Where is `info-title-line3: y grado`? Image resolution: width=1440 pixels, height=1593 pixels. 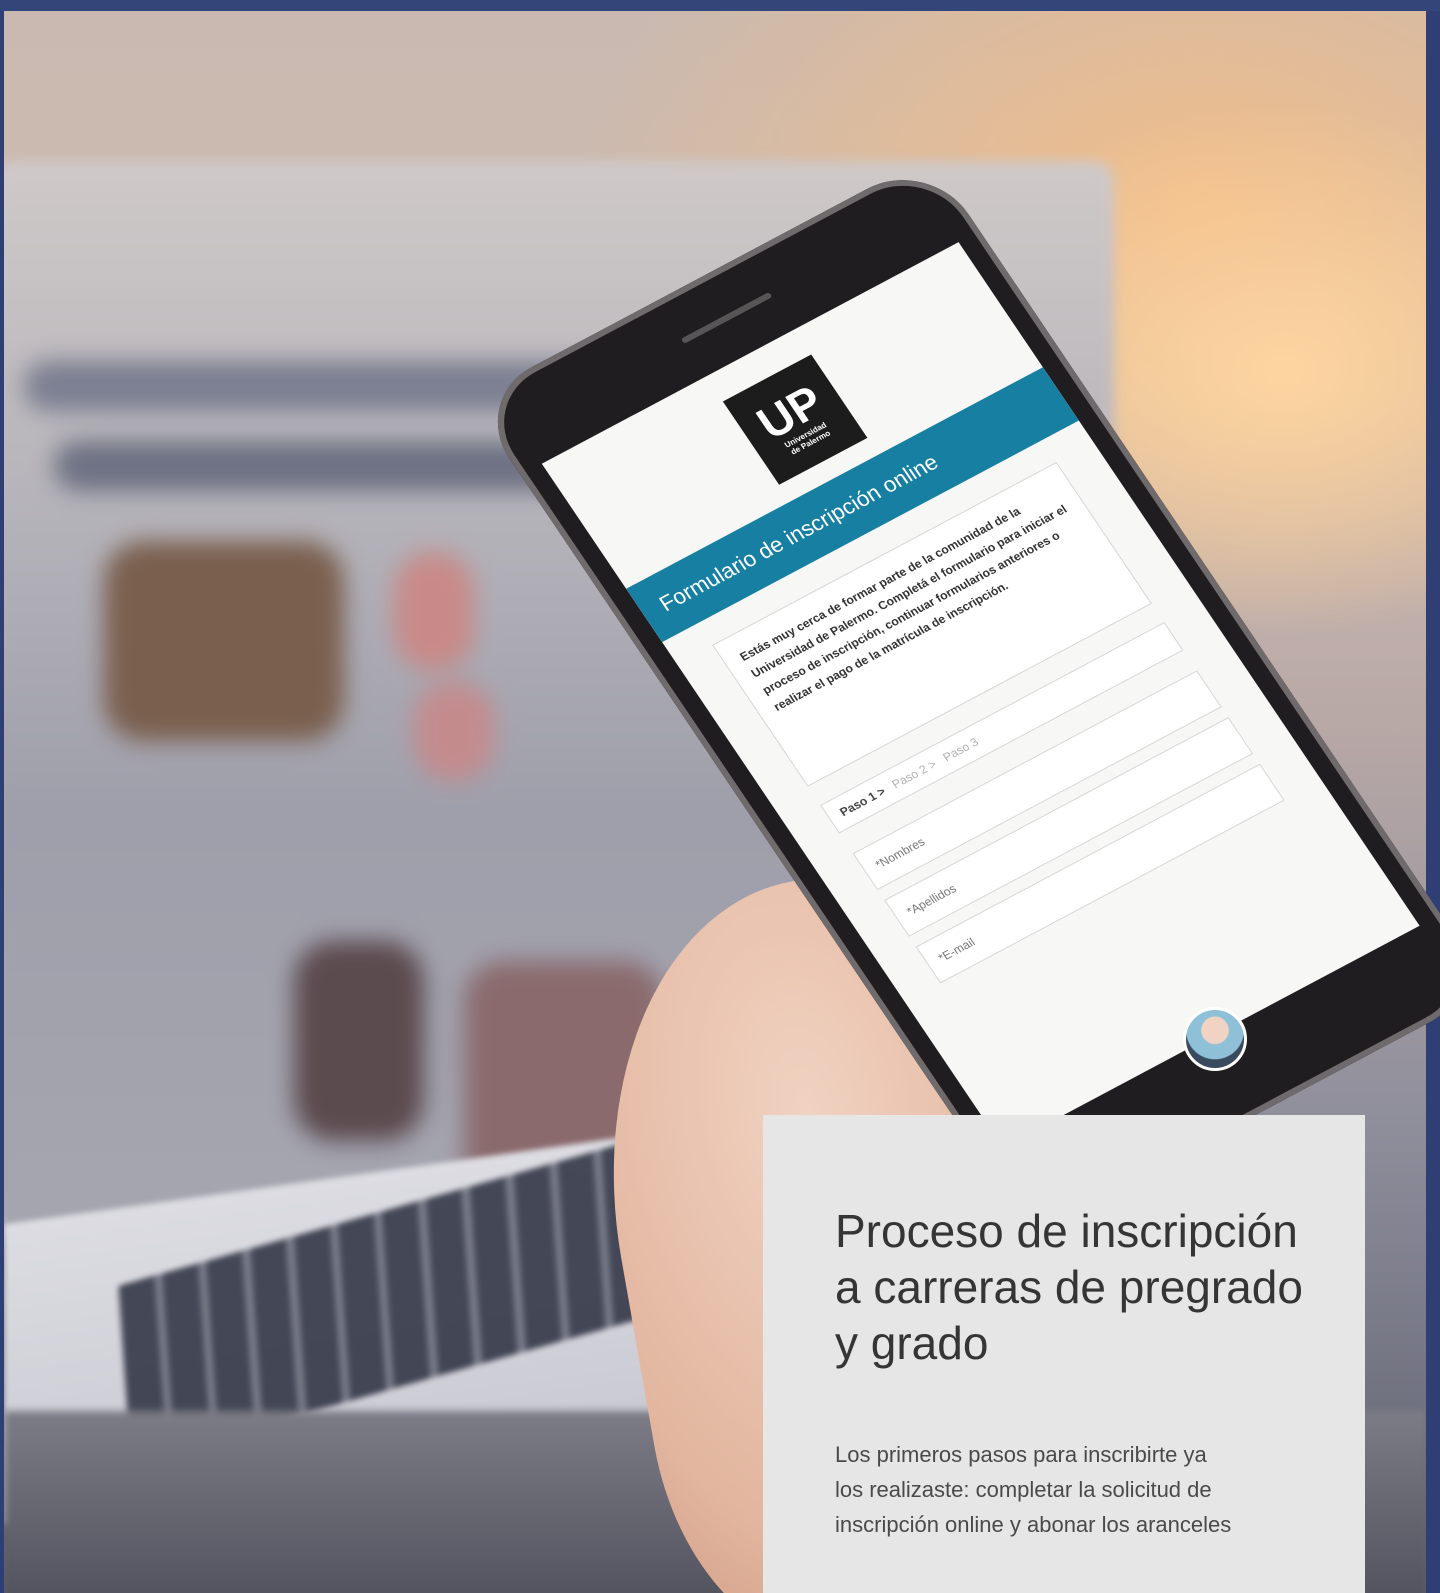 info-title-line3: y grado is located at coordinates (912, 1343).